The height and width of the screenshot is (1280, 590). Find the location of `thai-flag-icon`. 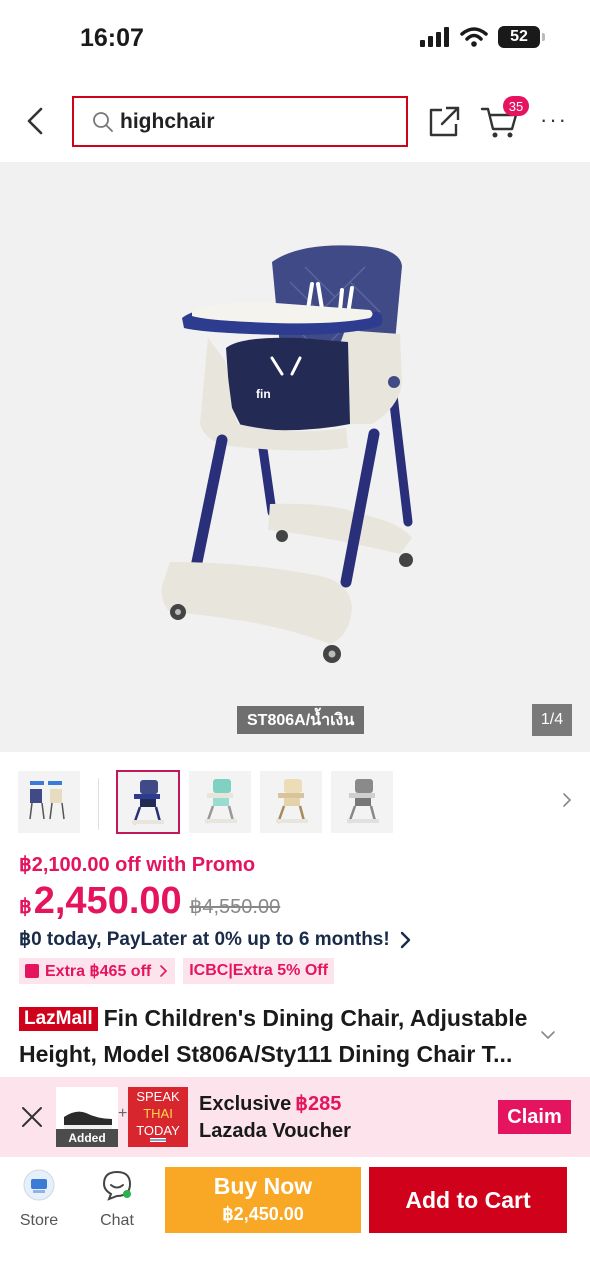

thai-flag-icon is located at coordinates (158, 1140).